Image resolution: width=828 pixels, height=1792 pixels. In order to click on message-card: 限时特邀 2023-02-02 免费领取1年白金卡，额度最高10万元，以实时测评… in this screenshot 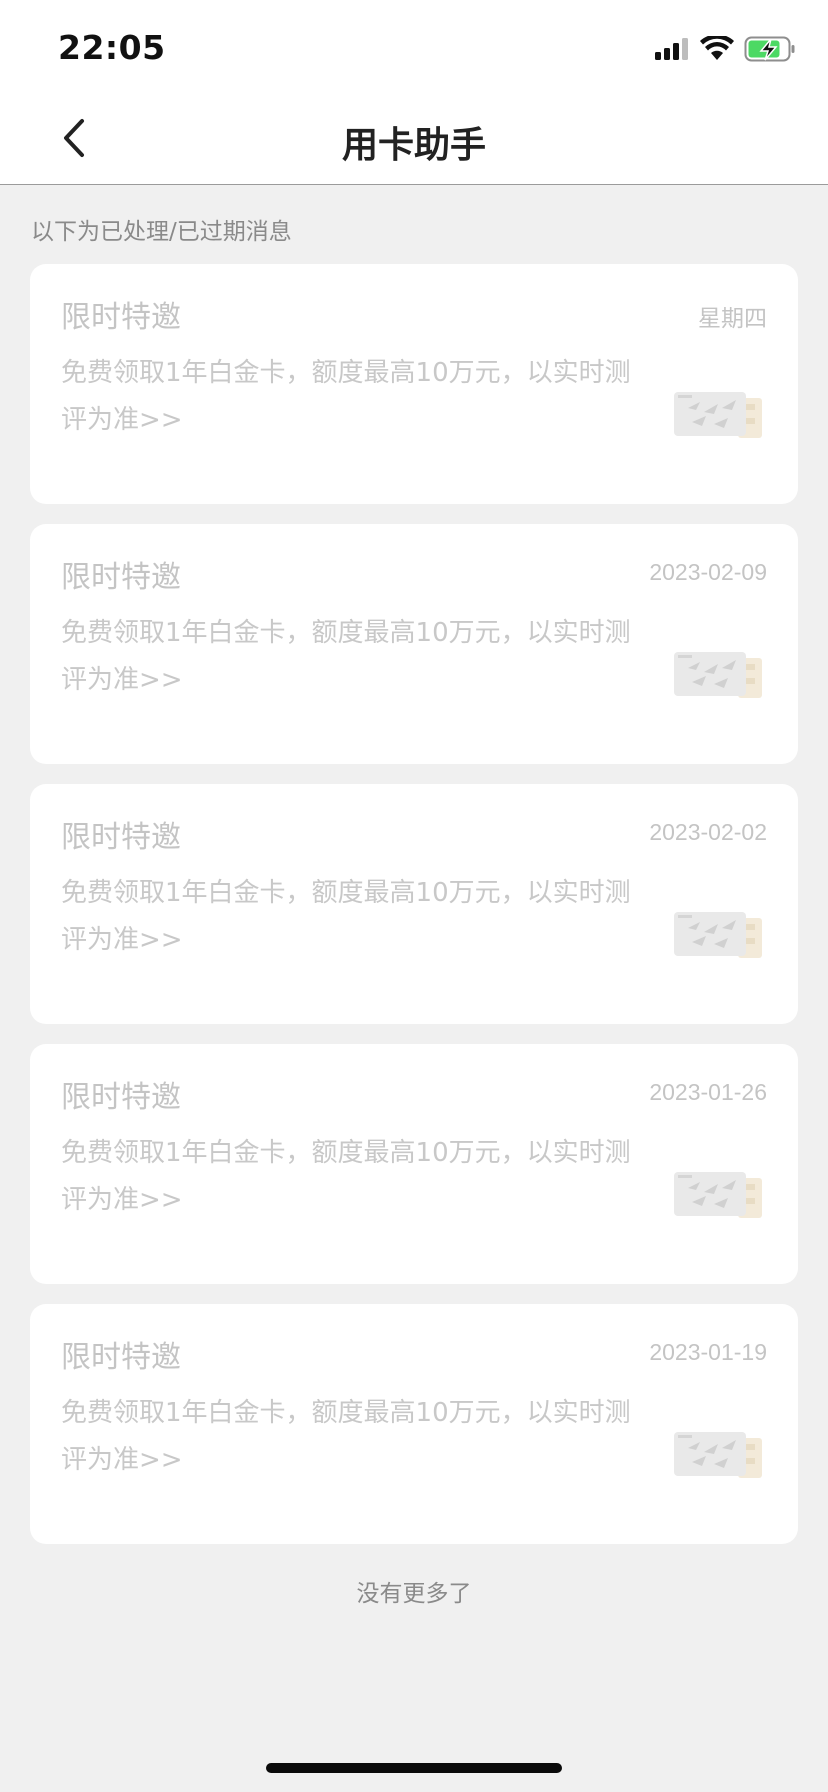, I will do `click(414, 904)`.